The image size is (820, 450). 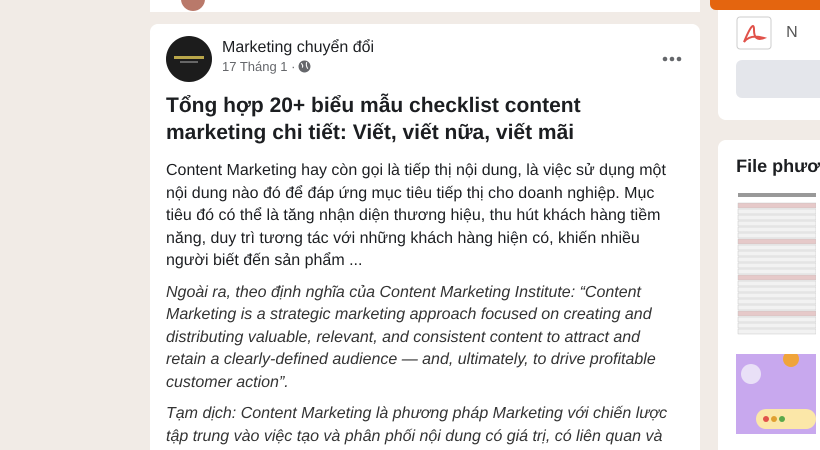 What do you see at coordinates (193, 6) in the screenshot?
I see `avatar-icon` at bounding box center [193, 6].